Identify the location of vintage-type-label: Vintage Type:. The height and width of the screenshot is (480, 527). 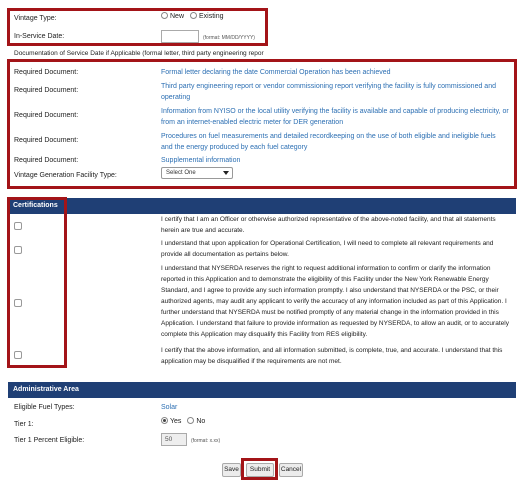
(35, 18).